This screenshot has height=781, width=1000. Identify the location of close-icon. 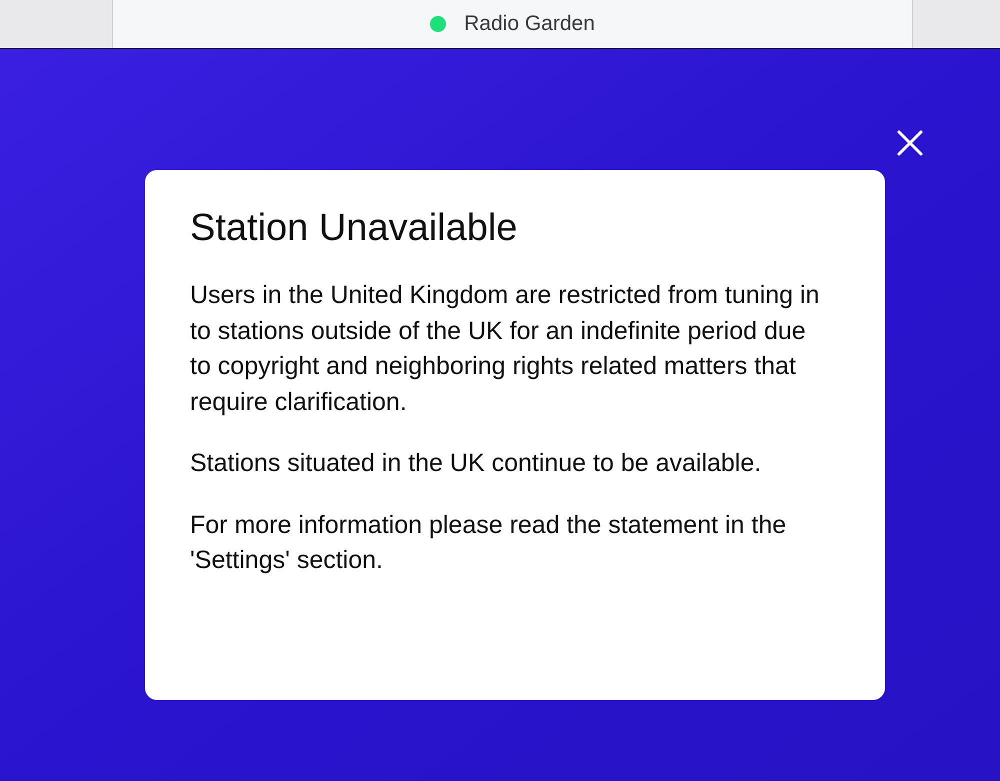
(910, 143).